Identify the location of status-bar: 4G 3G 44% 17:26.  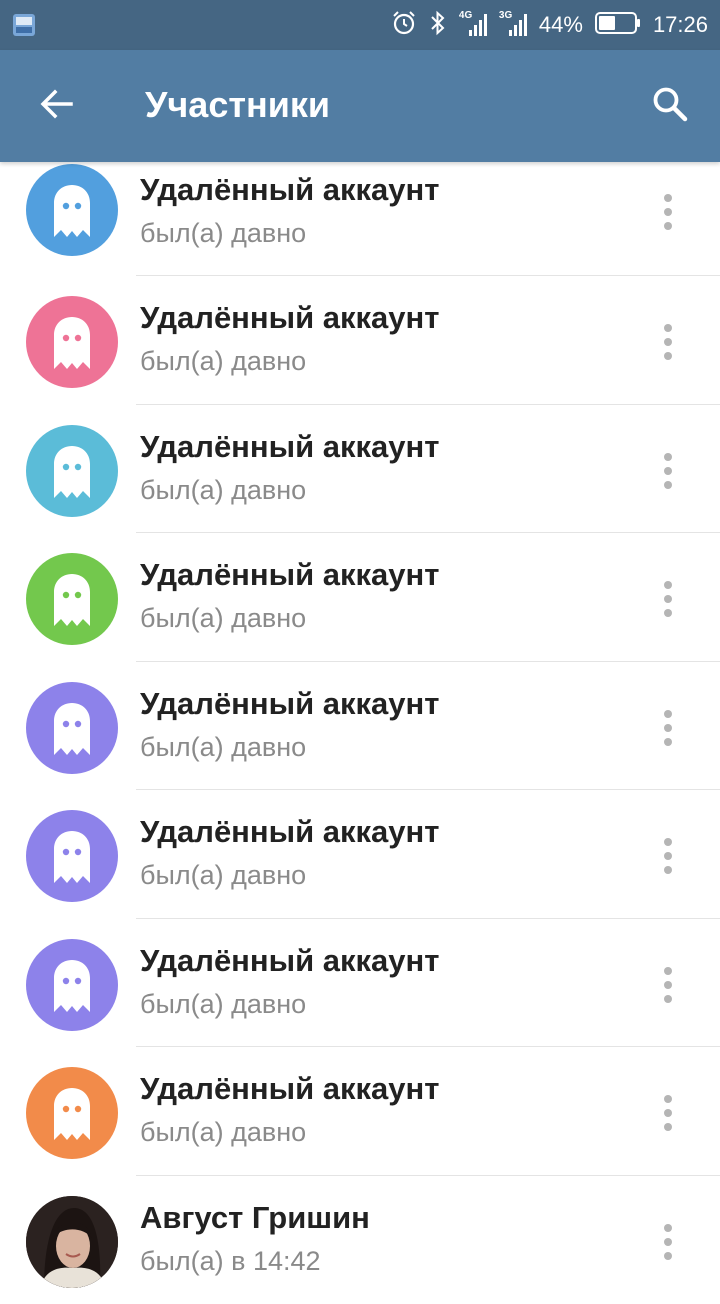
(360, 25).